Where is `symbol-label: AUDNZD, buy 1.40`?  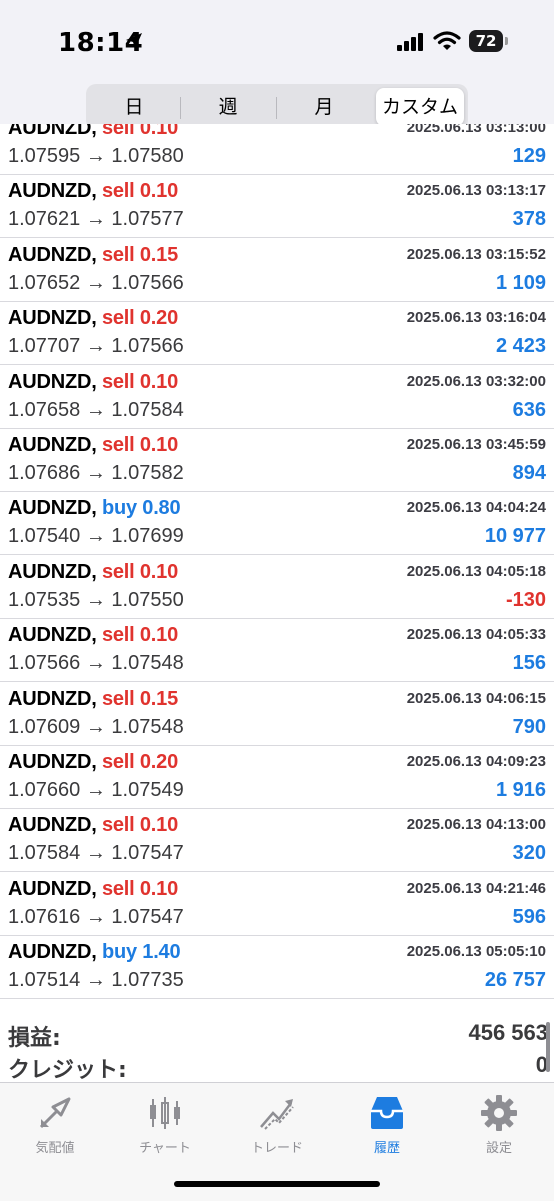
symbol-label: AUDNZD, buy 1.40 is located at coordinates (94, 952).